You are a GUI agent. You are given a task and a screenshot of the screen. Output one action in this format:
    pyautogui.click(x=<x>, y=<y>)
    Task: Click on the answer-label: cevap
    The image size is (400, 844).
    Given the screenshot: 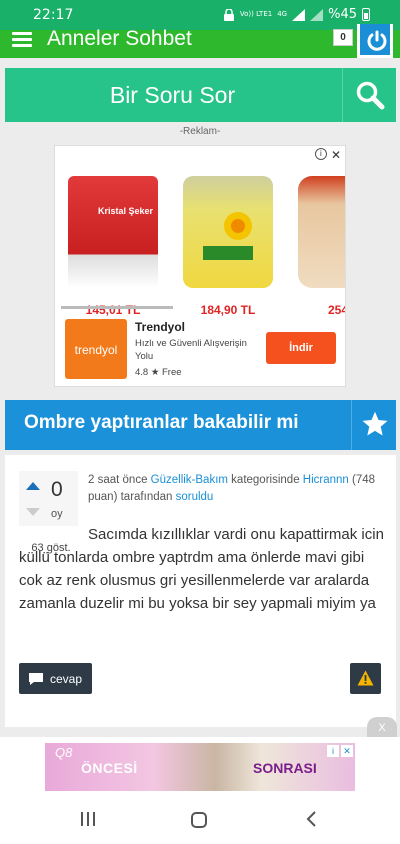 What is the action you would take?
    pyautogui.click(x=66, y=679)
    